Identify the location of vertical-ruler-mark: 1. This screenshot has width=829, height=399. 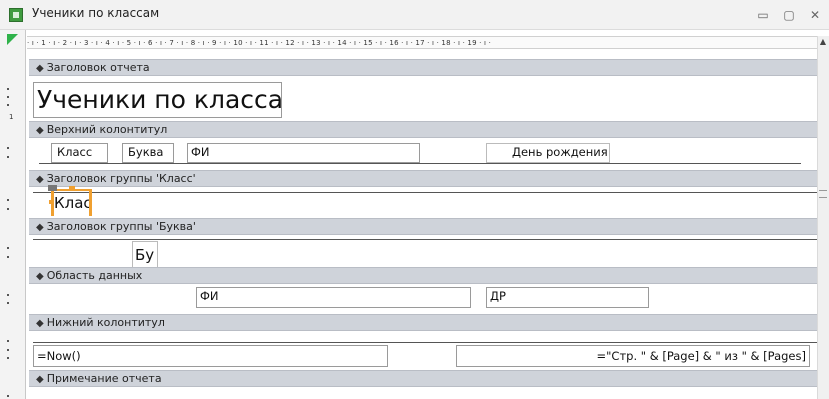
(11, 117).